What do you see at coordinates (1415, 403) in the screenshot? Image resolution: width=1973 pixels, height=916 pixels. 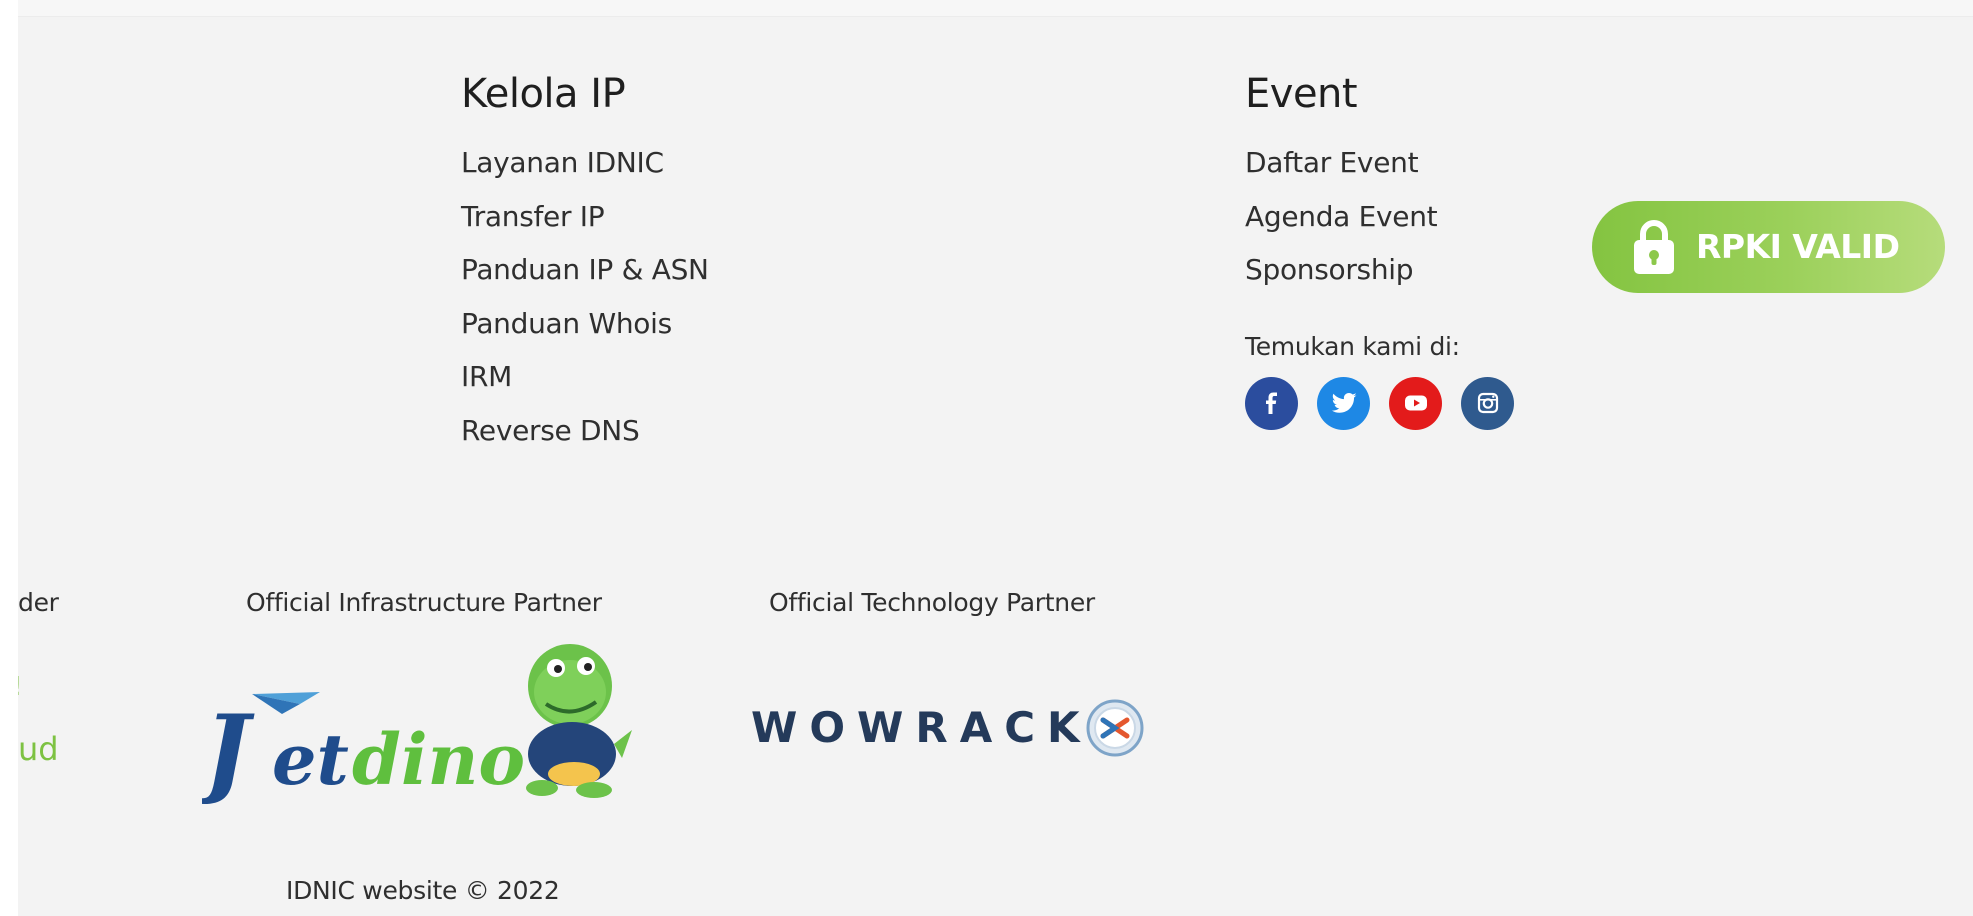 I see `youtube-icon` at bounding box center [1415, 403].